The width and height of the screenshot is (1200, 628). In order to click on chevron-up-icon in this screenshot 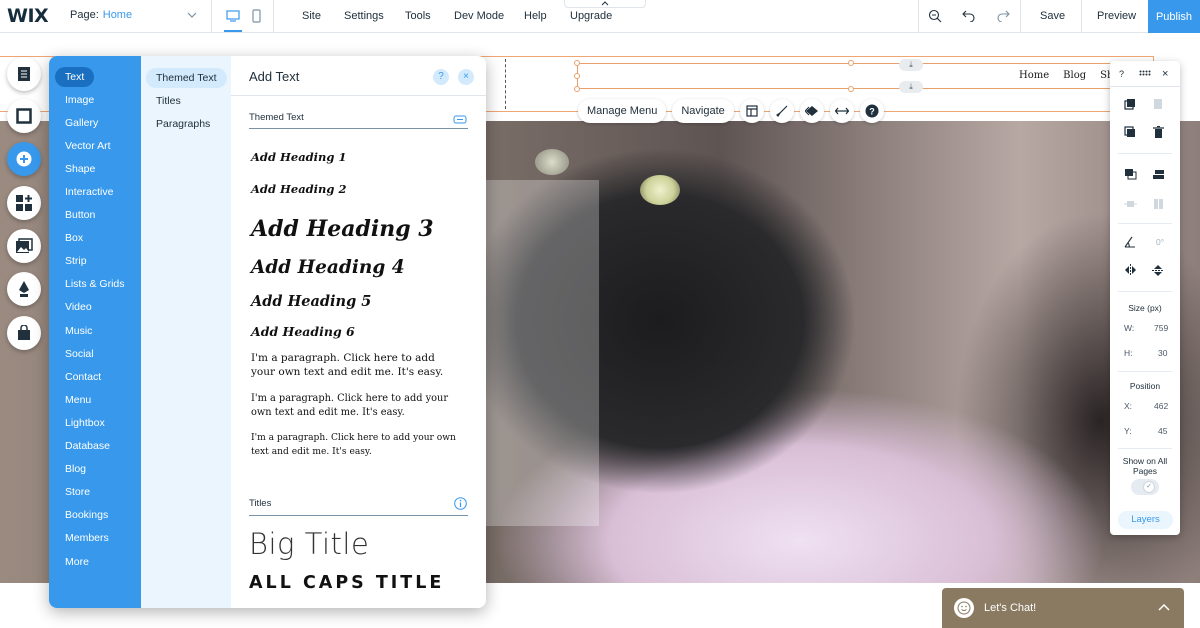, I will do `click(1164, 607)`.